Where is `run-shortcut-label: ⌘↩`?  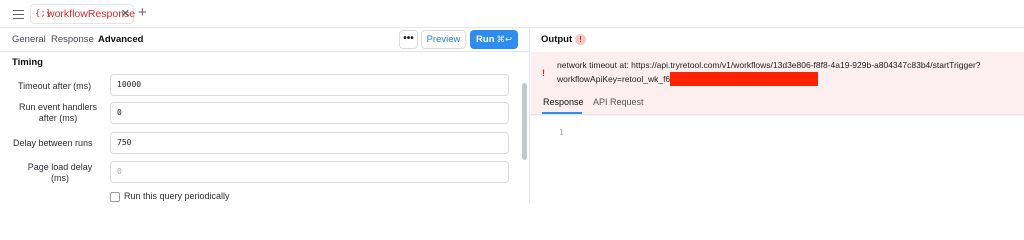
run-shortcut-label: ⌘↩ is located at coordinates (504, 39).